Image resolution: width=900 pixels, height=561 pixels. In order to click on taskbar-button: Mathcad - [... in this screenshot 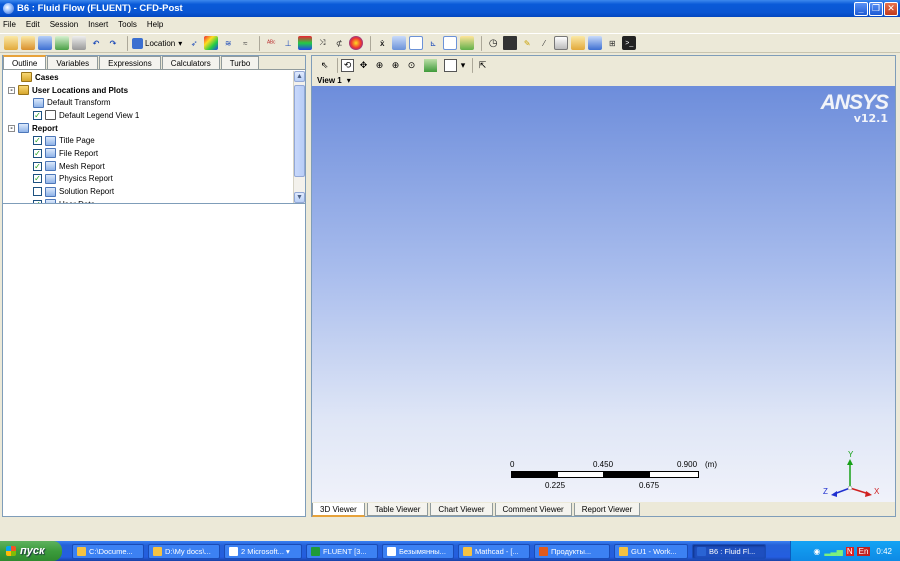, I will do `click(494, 551)`.